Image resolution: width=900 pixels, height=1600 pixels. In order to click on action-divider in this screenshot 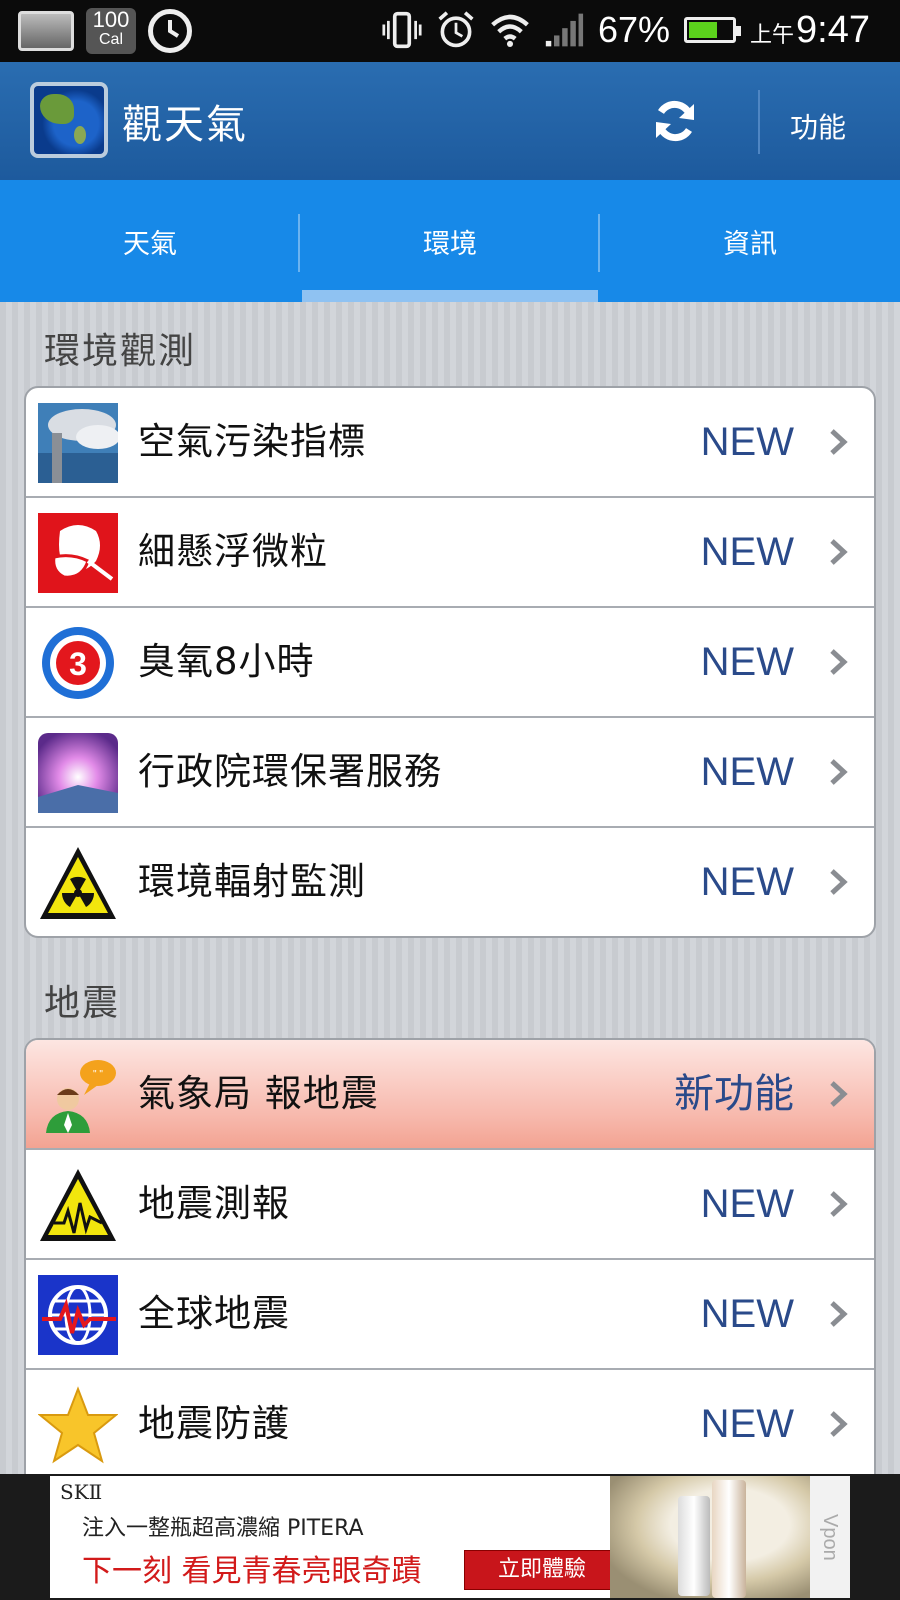, I will do `click(759, 122)`.